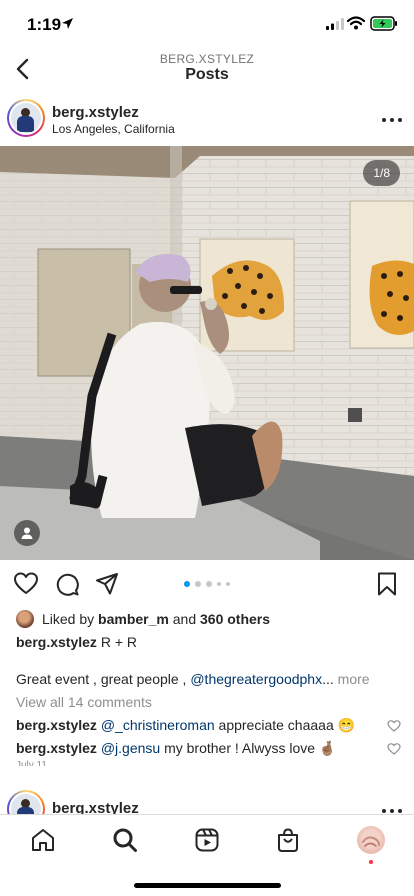 This screenshot has width=414, height=896. I want to click on posts-header: BERG.XSTYLEZ Posts, so click(207, 69).